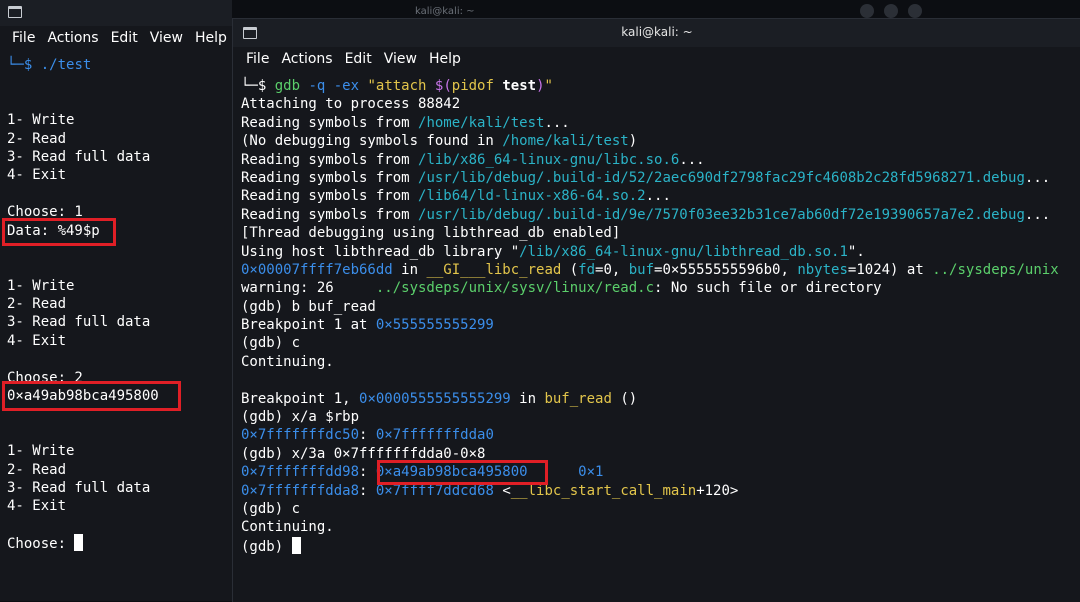  I want to click on command-subst-close: ), so click(540, 86).